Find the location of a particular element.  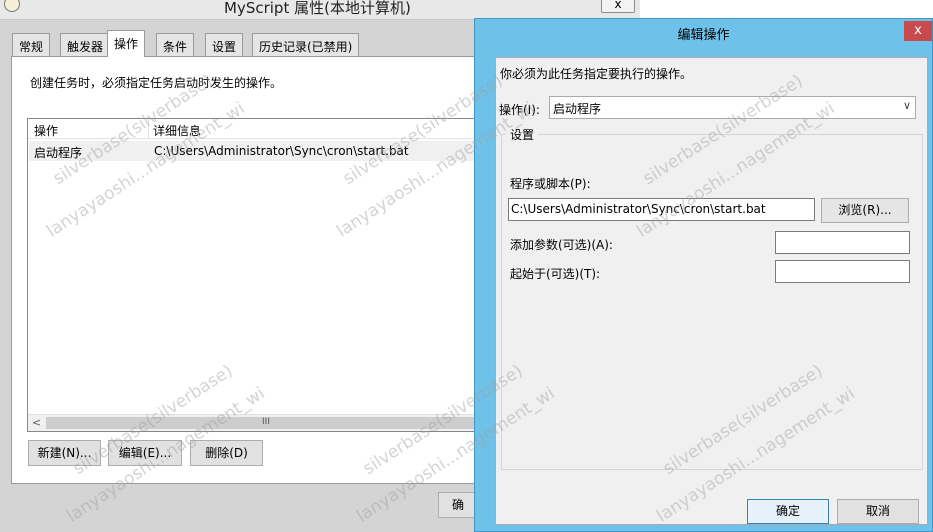

ok-button: 确定 is located at coordinates (788, 511).